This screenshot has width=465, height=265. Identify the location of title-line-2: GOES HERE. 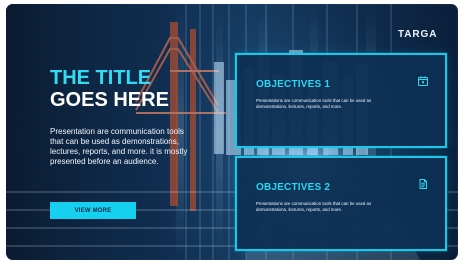
(109, 100).